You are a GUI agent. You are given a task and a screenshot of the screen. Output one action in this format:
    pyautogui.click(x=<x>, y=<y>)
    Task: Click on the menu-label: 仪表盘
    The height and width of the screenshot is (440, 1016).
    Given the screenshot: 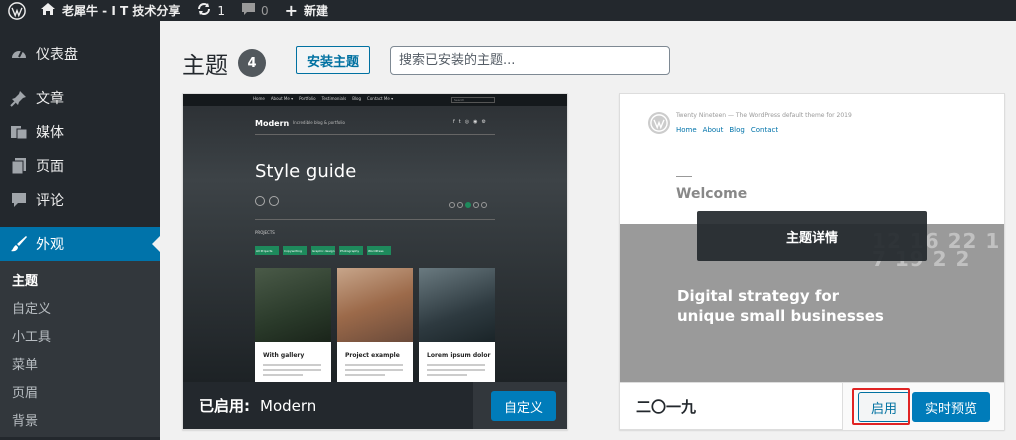 What is the action you would take?
    pyautogui.click(x=57, y=55)
    